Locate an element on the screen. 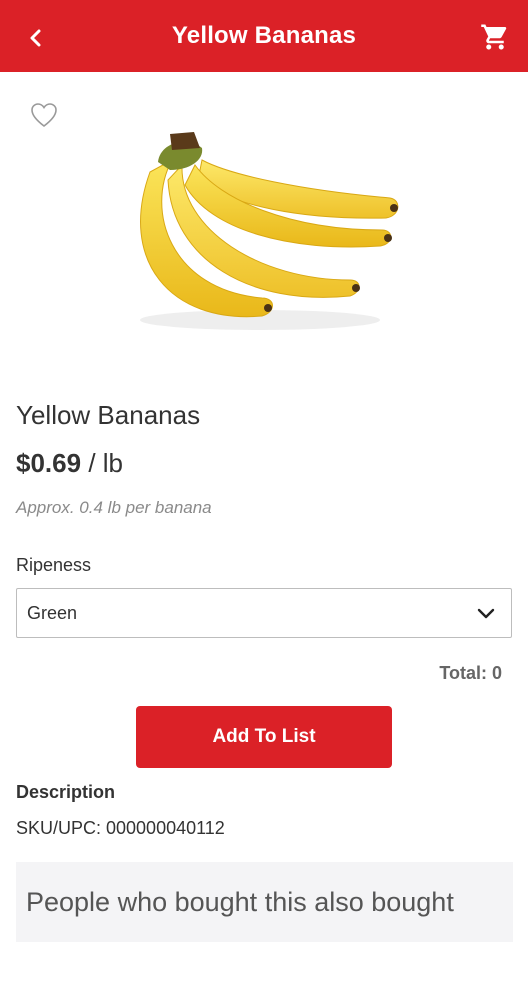 The height and width of the screenshot is (1000, 528). page-title: Yellow Bananas is located at coordinates (264, 35).